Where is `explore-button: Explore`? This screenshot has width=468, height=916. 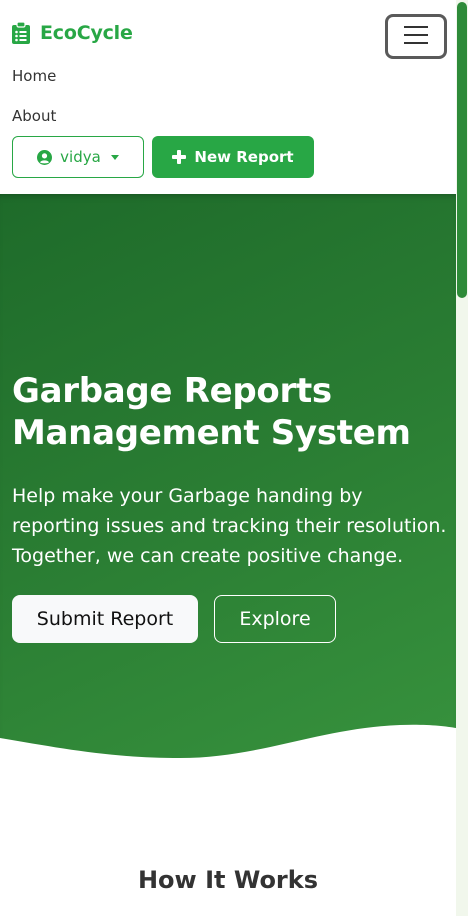
explore-button: Explore is located at coordinates (275, 619).